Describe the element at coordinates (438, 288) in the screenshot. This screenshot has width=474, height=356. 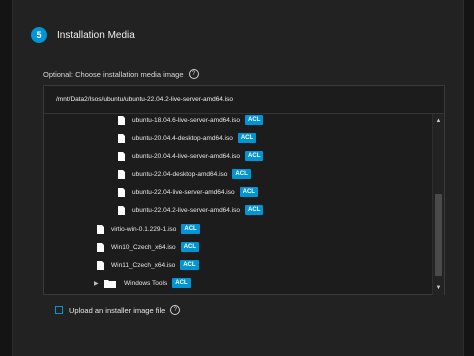
I see `scroll-down-arrow-icon: ▼` at that location.